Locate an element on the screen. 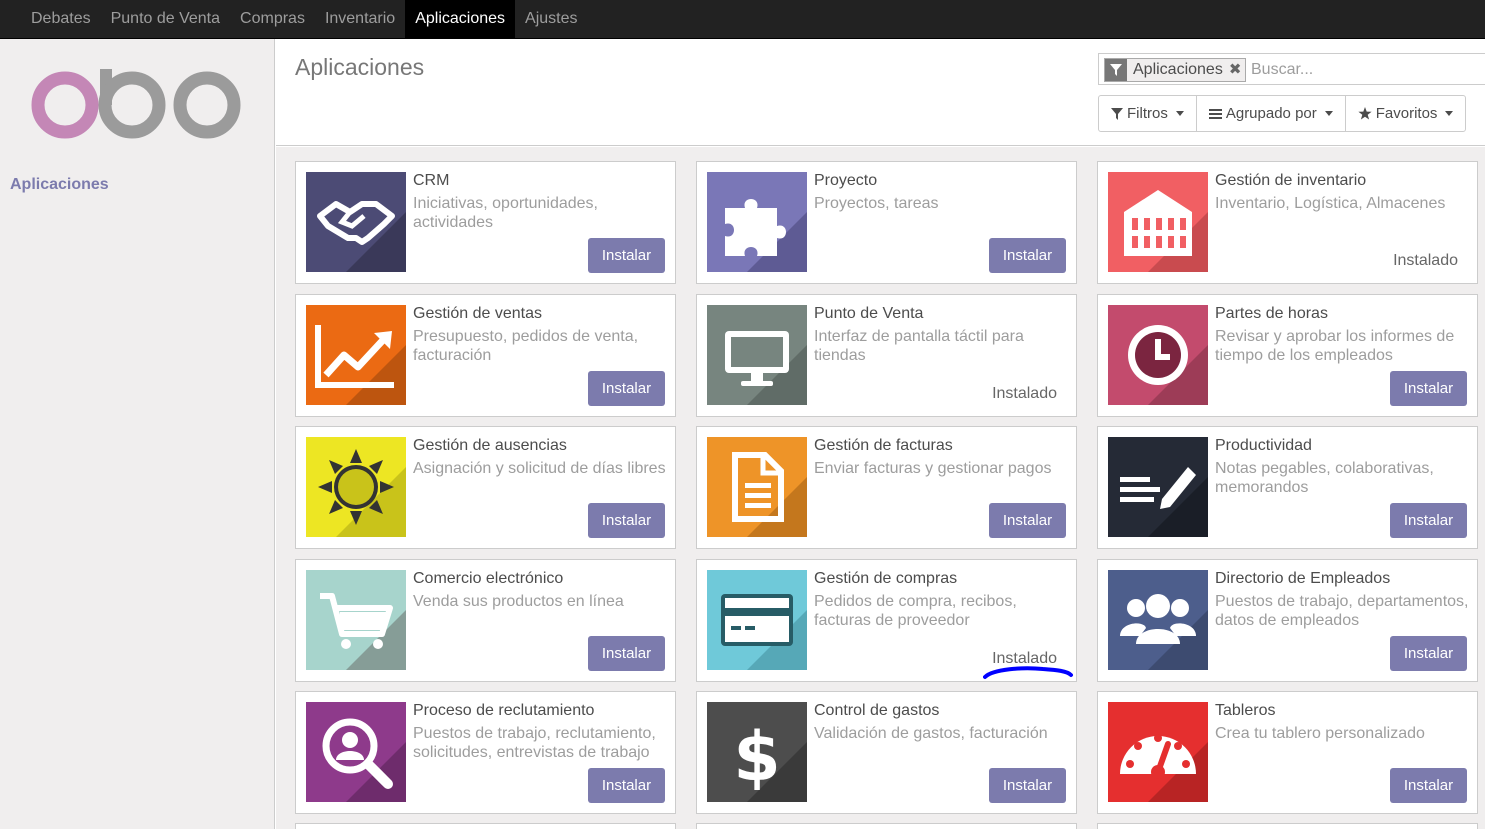  app-summary: Proyectos, tareas is located at coordinates (876, 203).